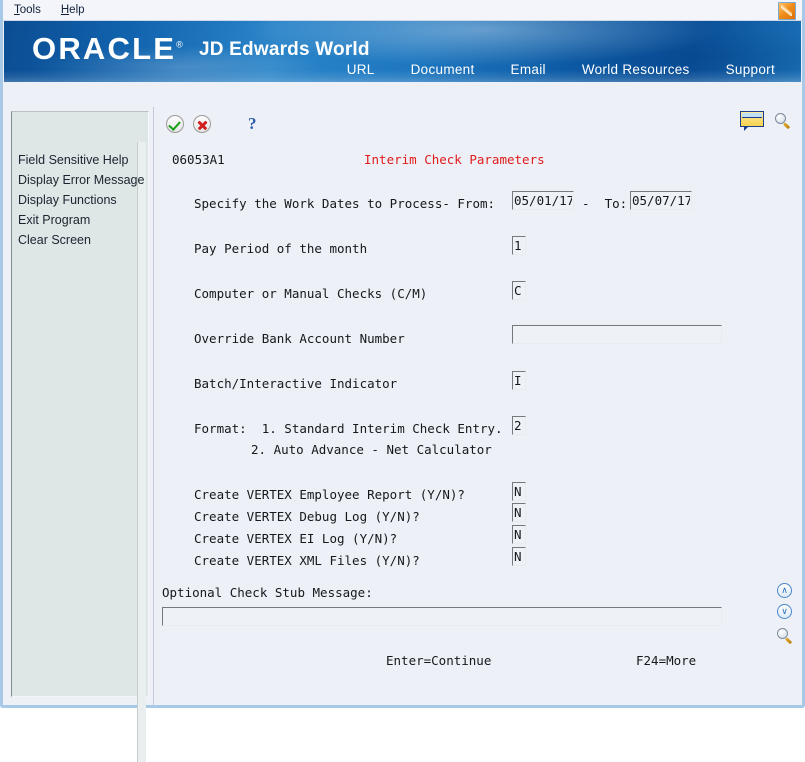  I want to click on override-bank-account-input, so click(617, 334).